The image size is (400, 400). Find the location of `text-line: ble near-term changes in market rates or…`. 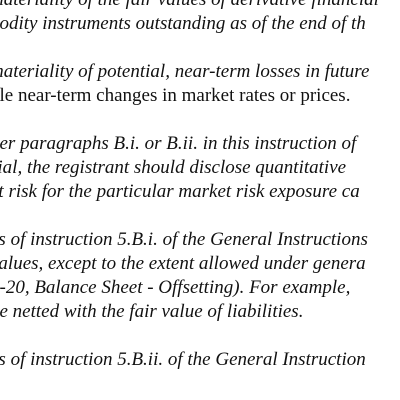

text-line: ble near-term changes in market rates or… is located at coordinates (175, 95).